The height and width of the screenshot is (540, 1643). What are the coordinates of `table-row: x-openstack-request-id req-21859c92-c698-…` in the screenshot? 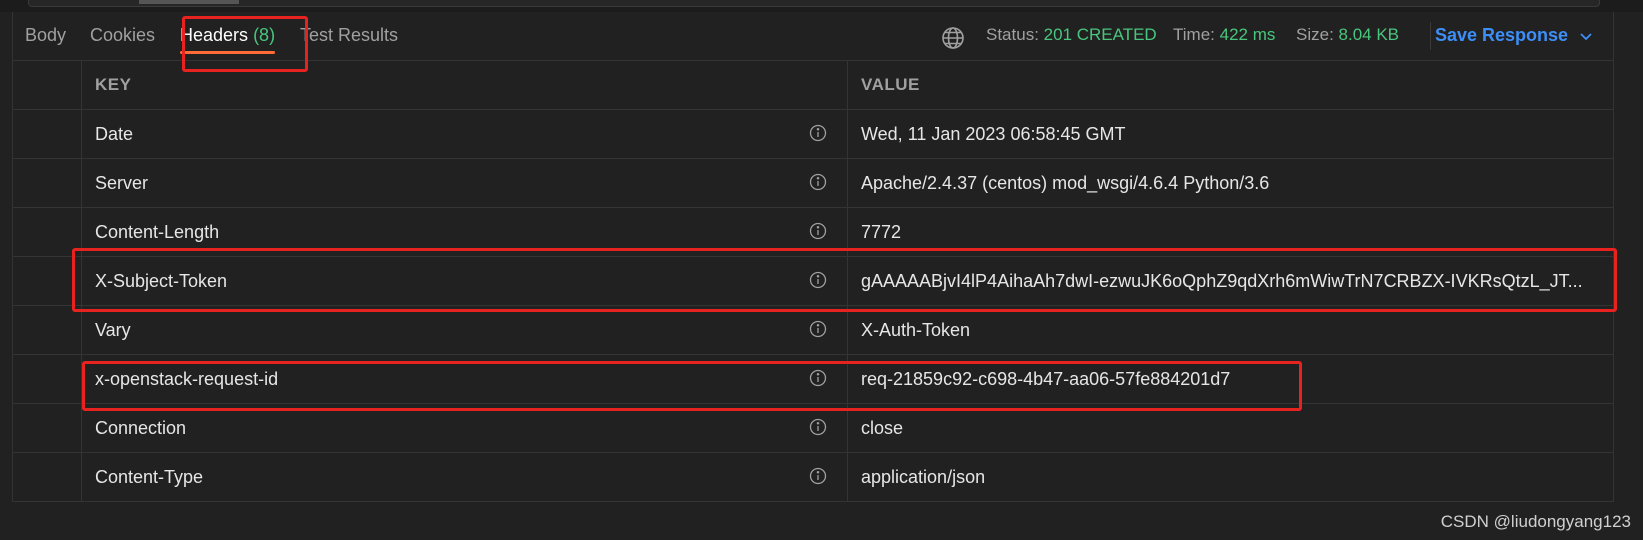 It's located at (813, 379).